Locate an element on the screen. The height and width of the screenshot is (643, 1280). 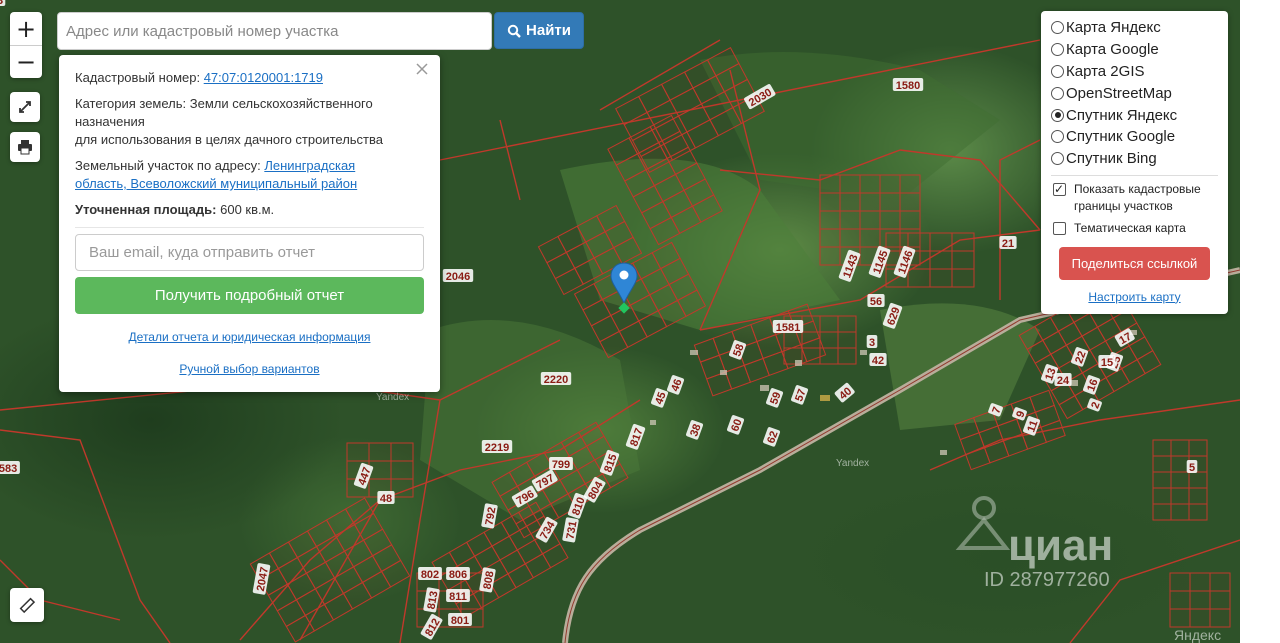
search-input is located at coordinates (274, 31).